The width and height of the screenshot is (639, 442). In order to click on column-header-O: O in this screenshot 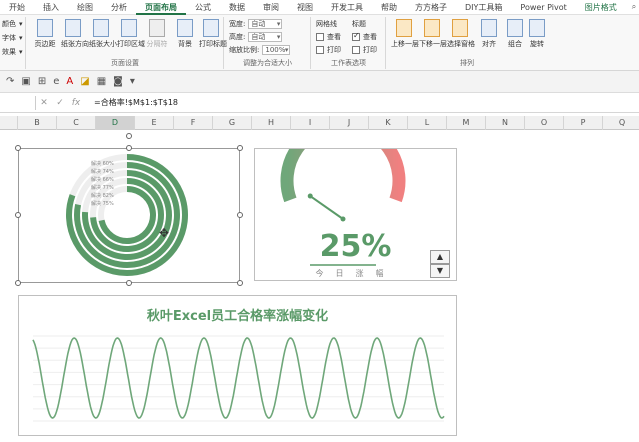, I will do `click(544, 123)`.